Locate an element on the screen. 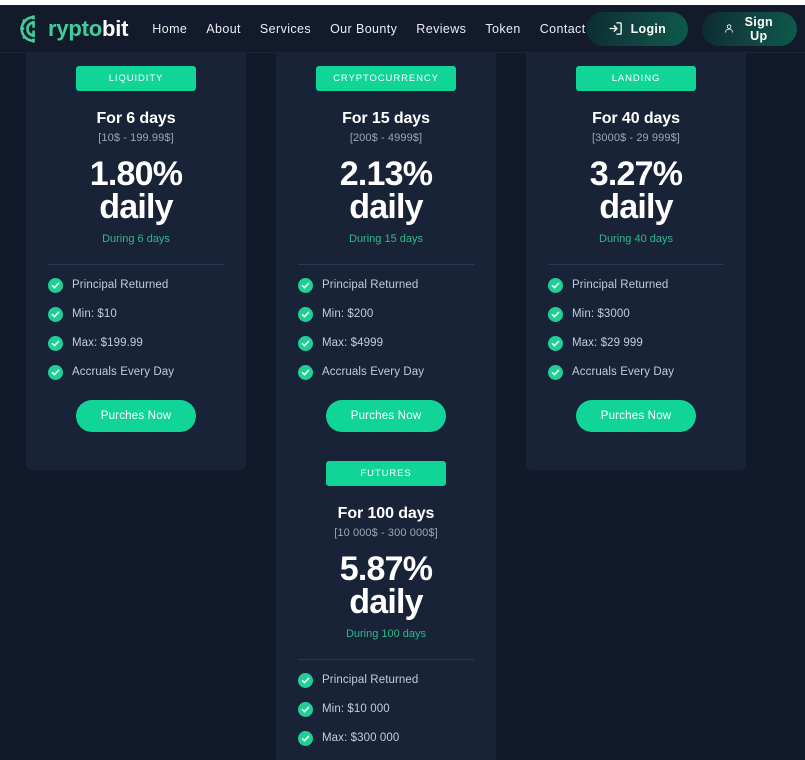 This screenshot has height=760, width=805. nav-actions: Login Sign Up is located at coordinates (691, 28).